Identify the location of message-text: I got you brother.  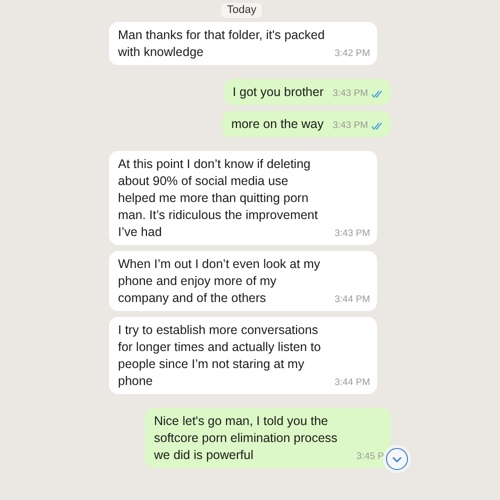
(278, 92).